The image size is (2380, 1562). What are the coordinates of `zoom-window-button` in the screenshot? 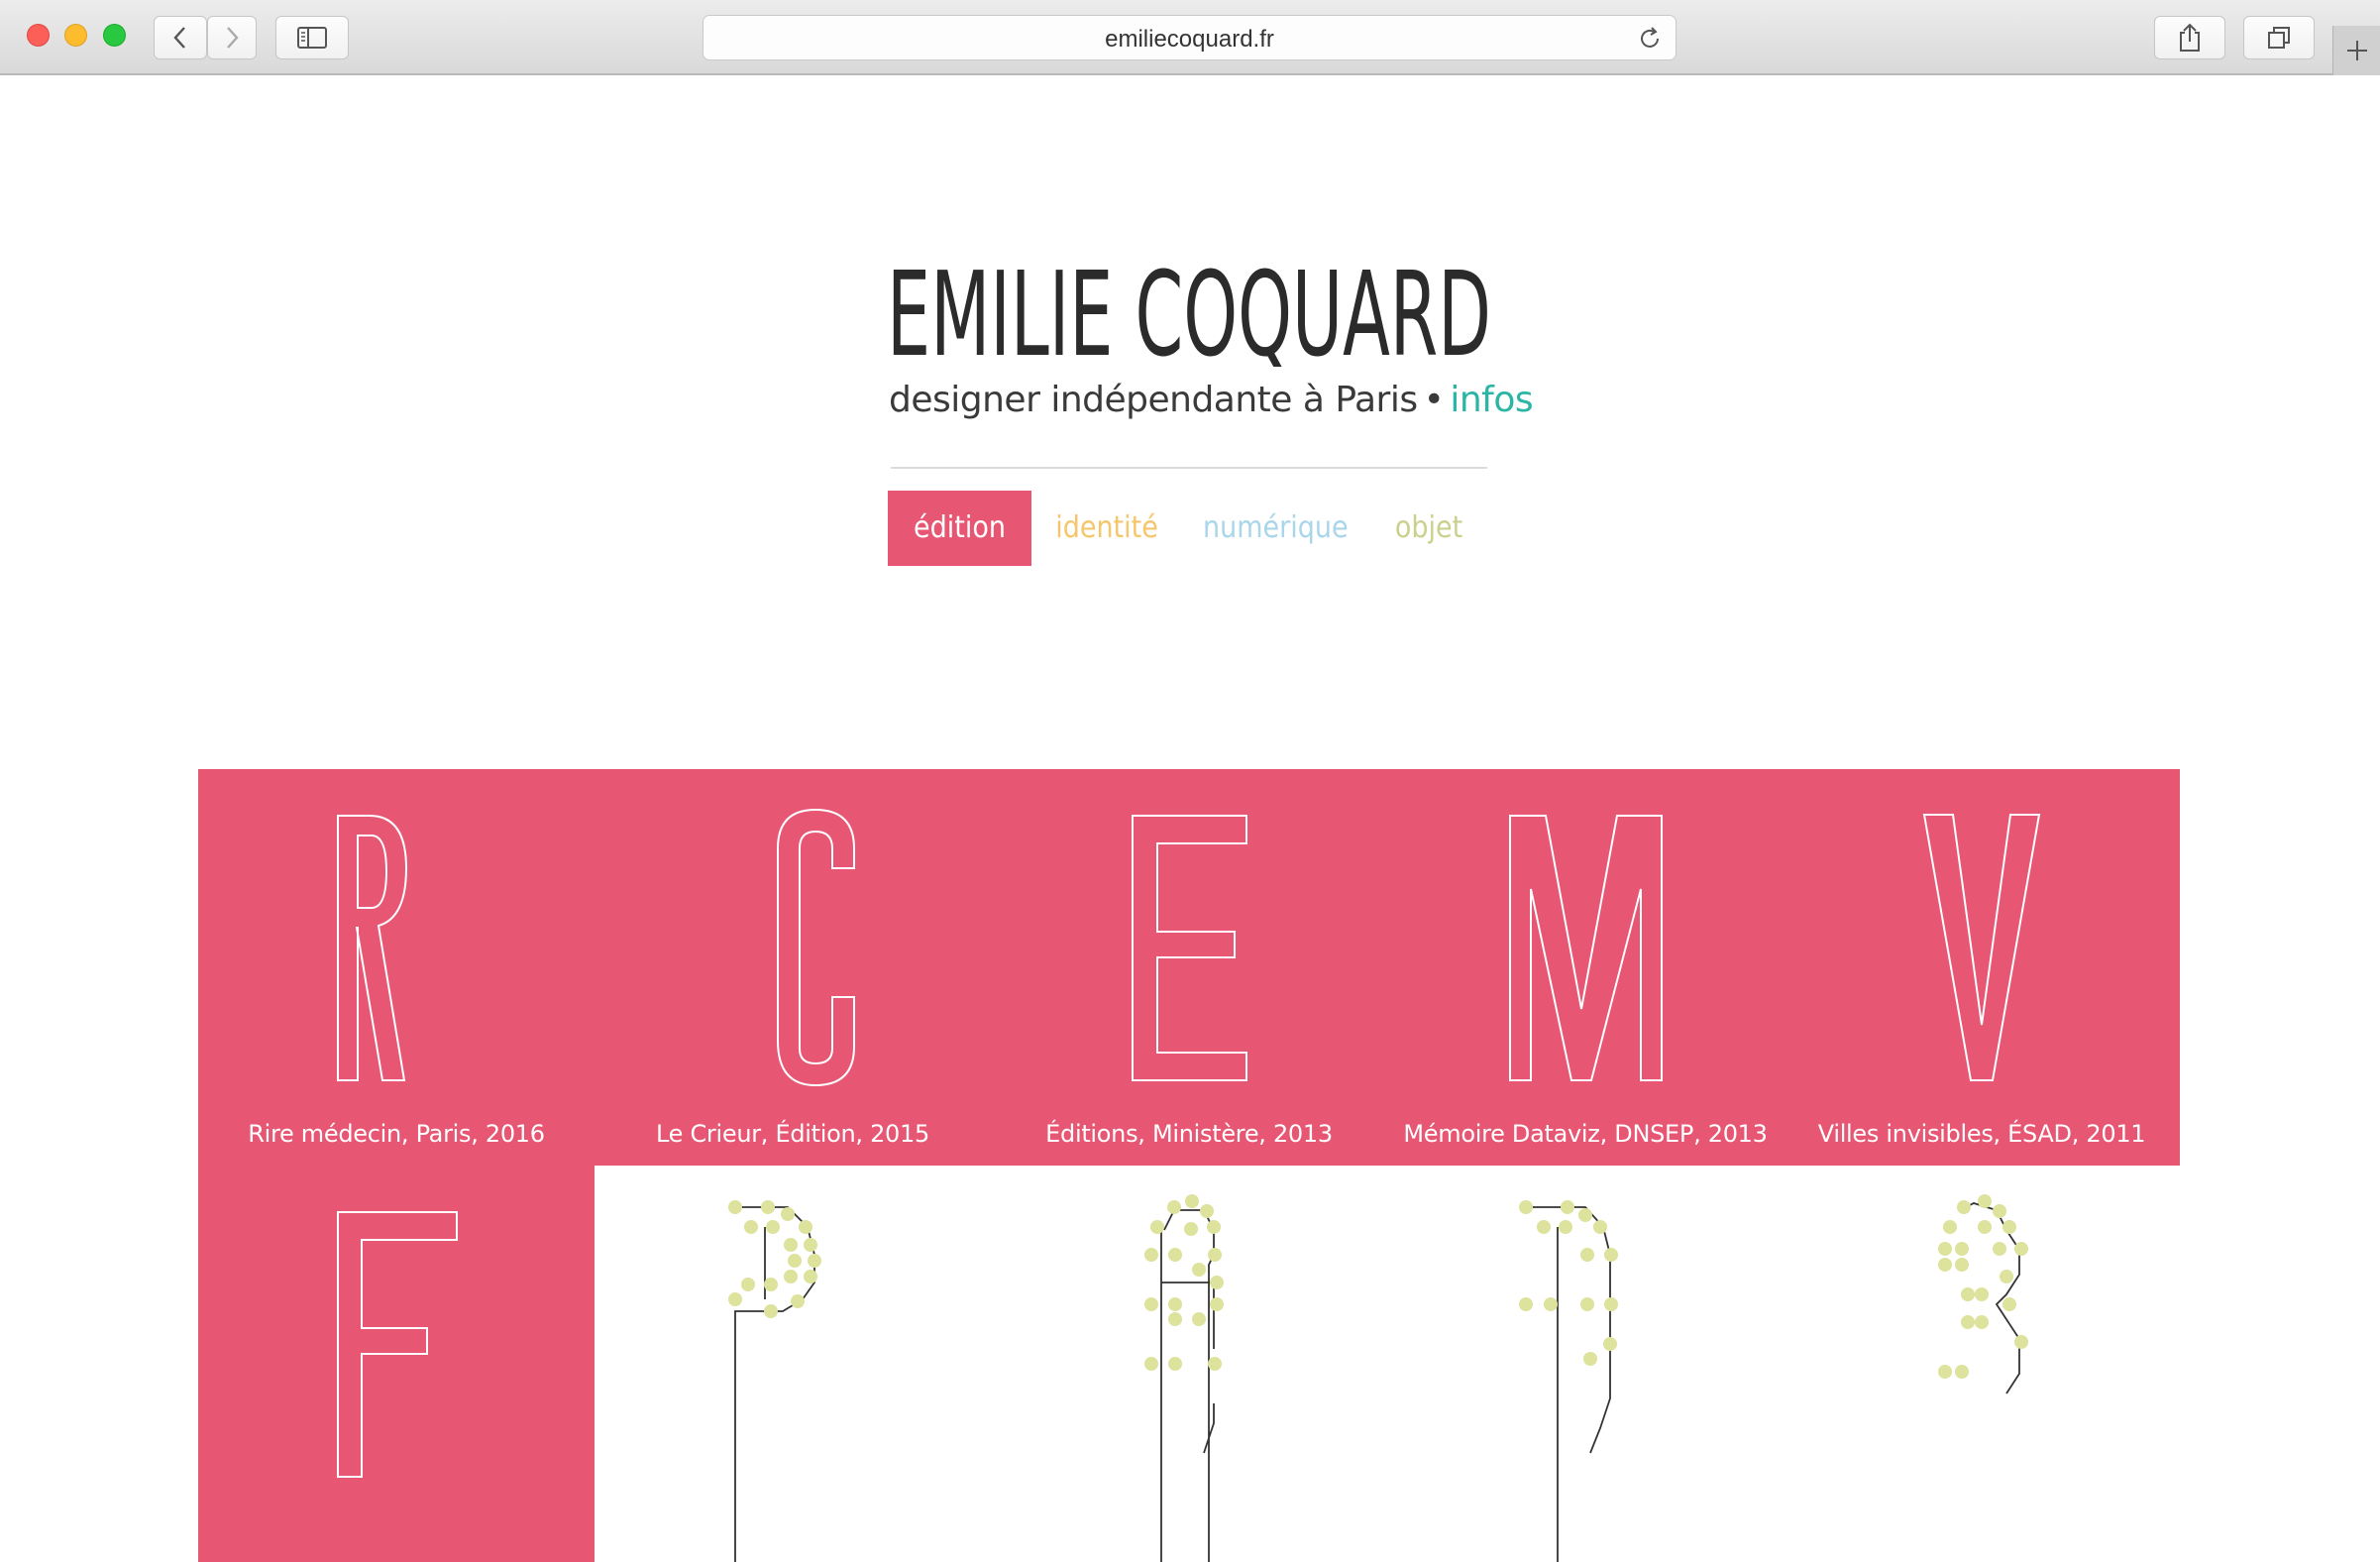 It's located at (114, 35).